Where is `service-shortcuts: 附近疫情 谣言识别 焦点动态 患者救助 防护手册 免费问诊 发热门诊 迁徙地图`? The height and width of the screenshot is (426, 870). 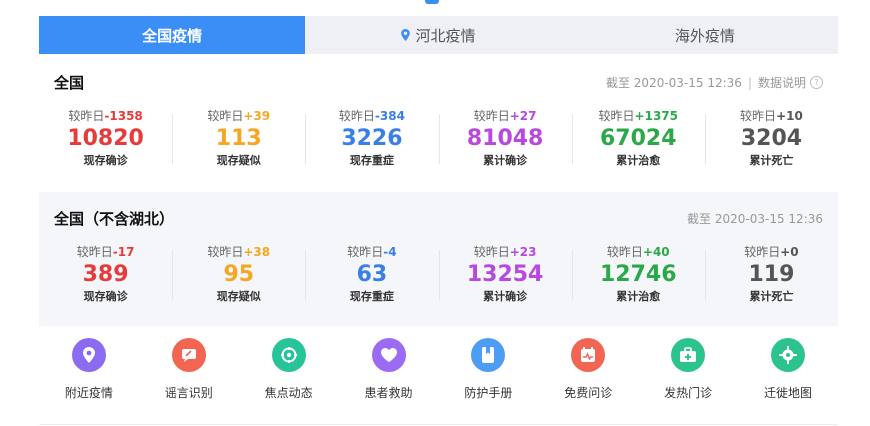 service-shortcuts: 附近疫情 谣言识别 焦点动态 患者救助 防护手册 免费问诊 发热门诊 迁徙地图 is located at coordinates (438, 369).